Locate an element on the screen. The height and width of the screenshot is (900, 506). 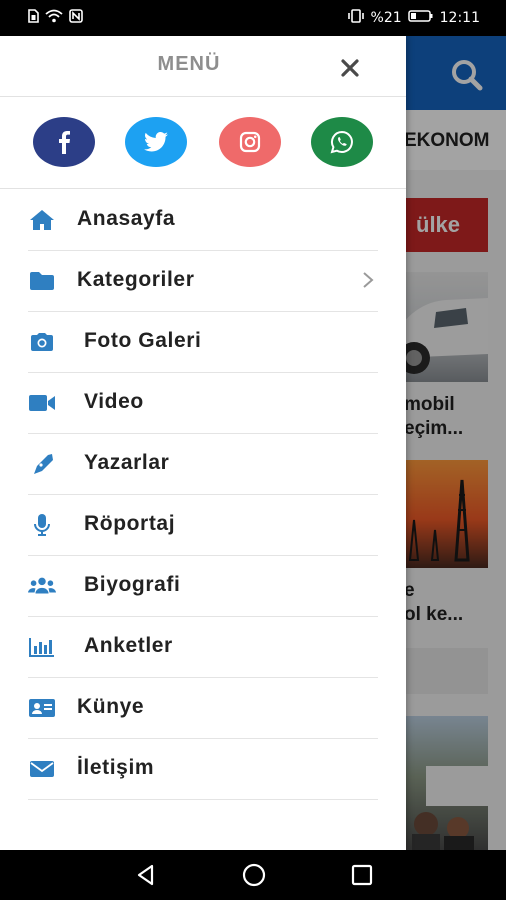
battery-icon is located at coordinates (420, 18).